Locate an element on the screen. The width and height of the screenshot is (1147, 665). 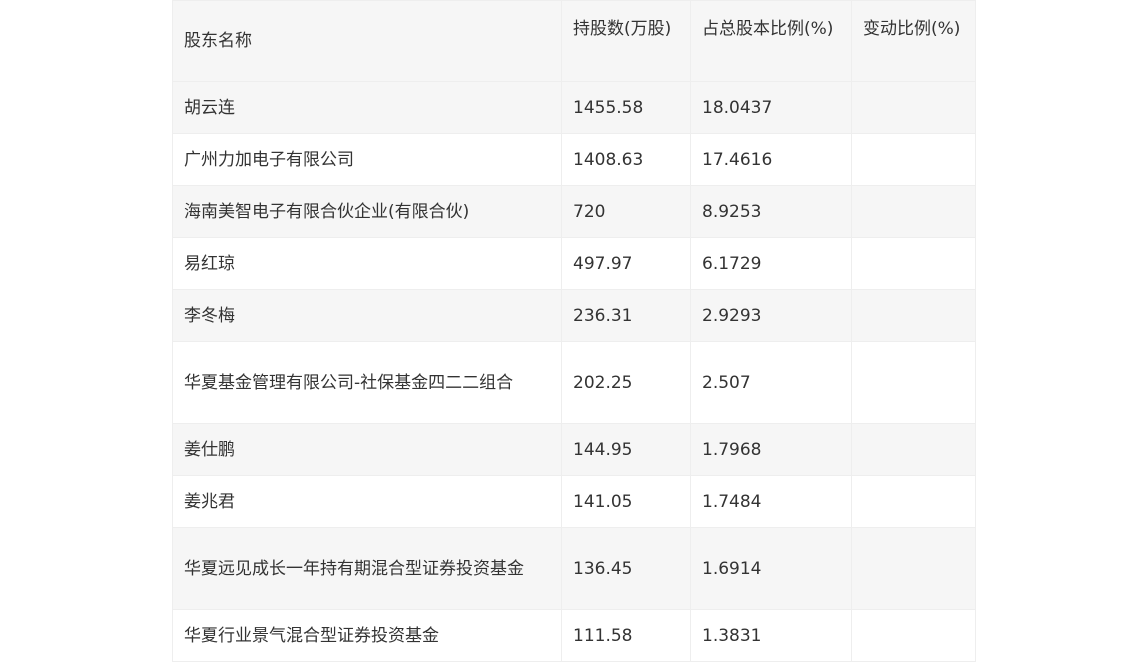
cell-shareholder-name: 华夏基金管理有限公司-社保基金四二二组合 is located at coordinates (367, 382).